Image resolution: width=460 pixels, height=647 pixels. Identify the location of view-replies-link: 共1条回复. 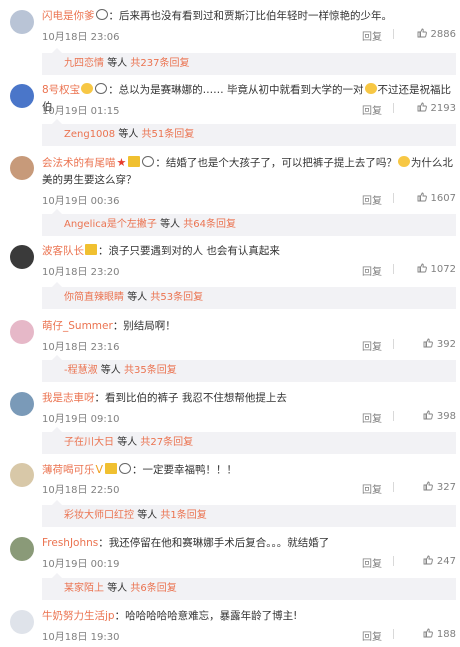
(183, 515).